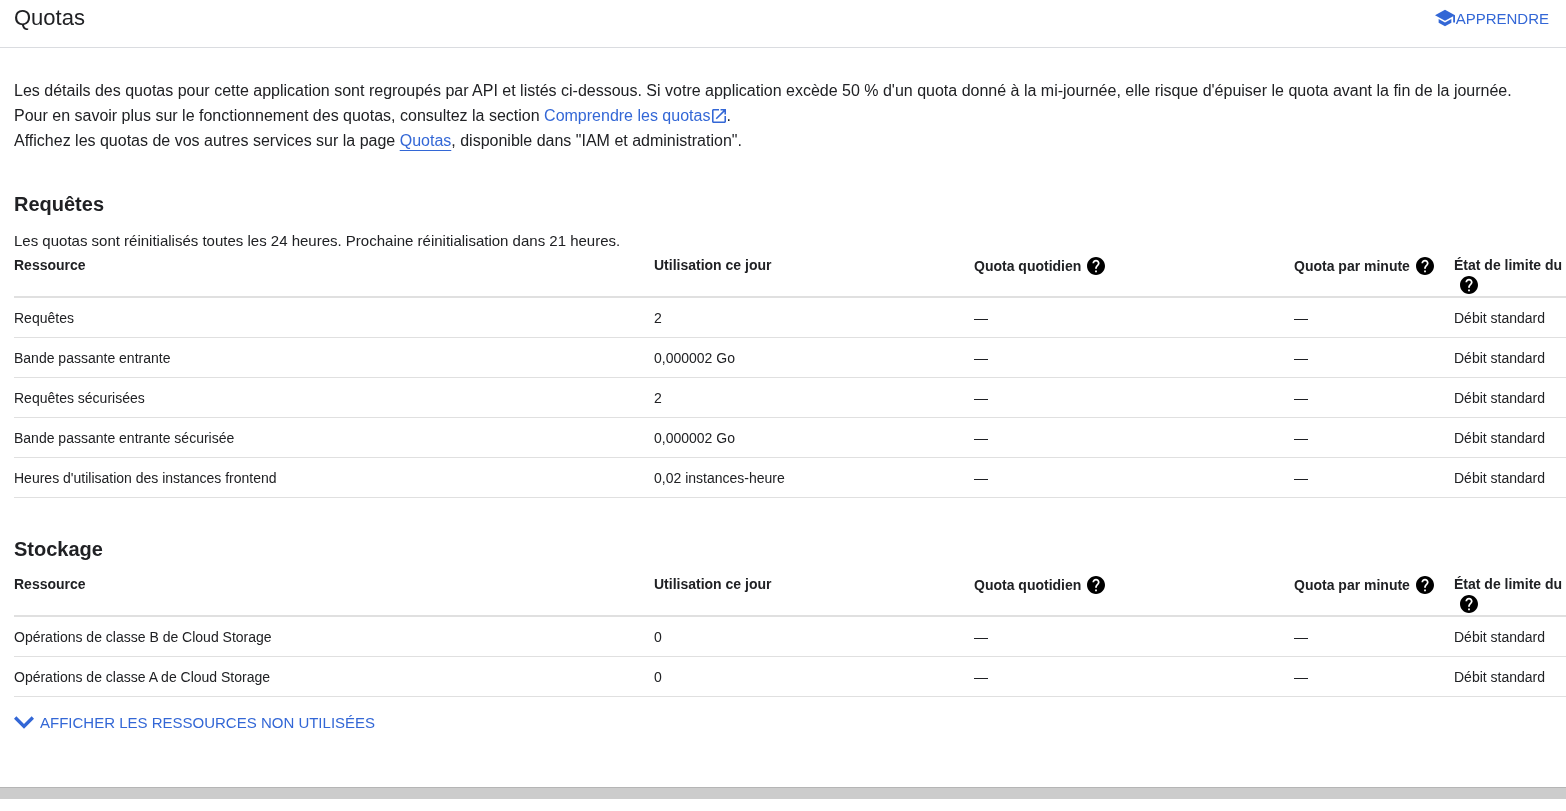 The width and height of the screenshot is (1566, 811). Describe the element at coordinates (79, 397) in the screenshot. I see `table-cell: Requêtes sécurisées` at that location.